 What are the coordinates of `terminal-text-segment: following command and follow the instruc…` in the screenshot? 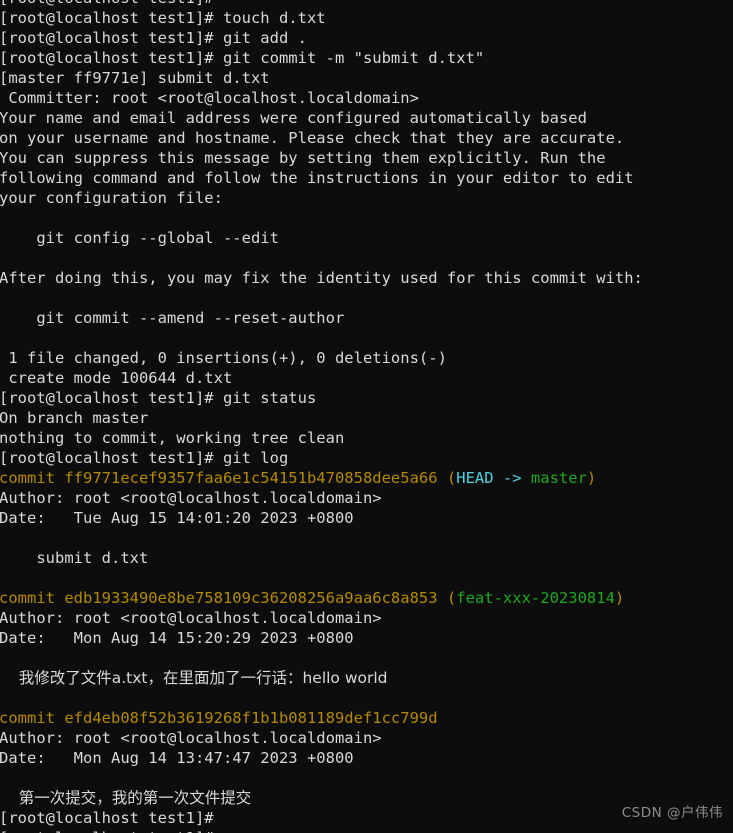 It's located at (317, 178).